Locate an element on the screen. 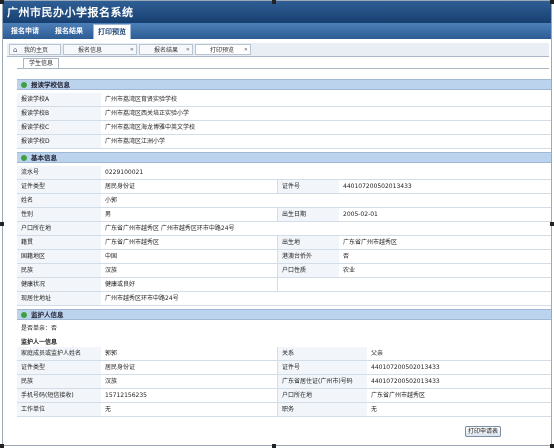 The height and width of the screenshot is (448, 554). g-id-no-value: 440107200502013433 is located at coordinates (405, 367).